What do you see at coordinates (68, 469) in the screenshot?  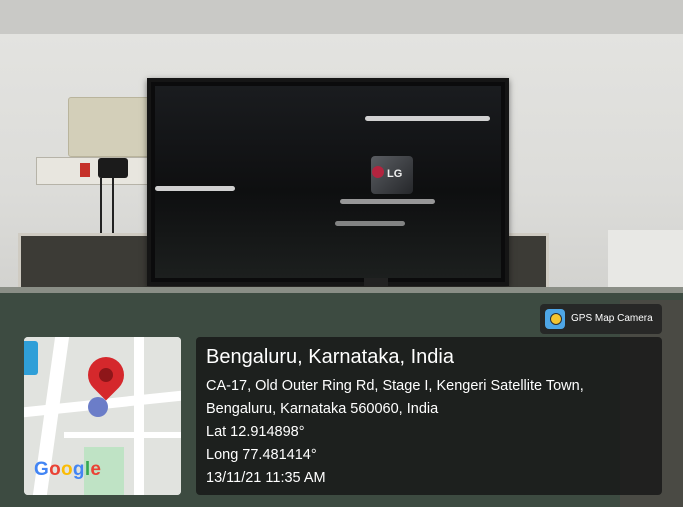 I see `google-logo: Google` at bounding box center [68, 469].